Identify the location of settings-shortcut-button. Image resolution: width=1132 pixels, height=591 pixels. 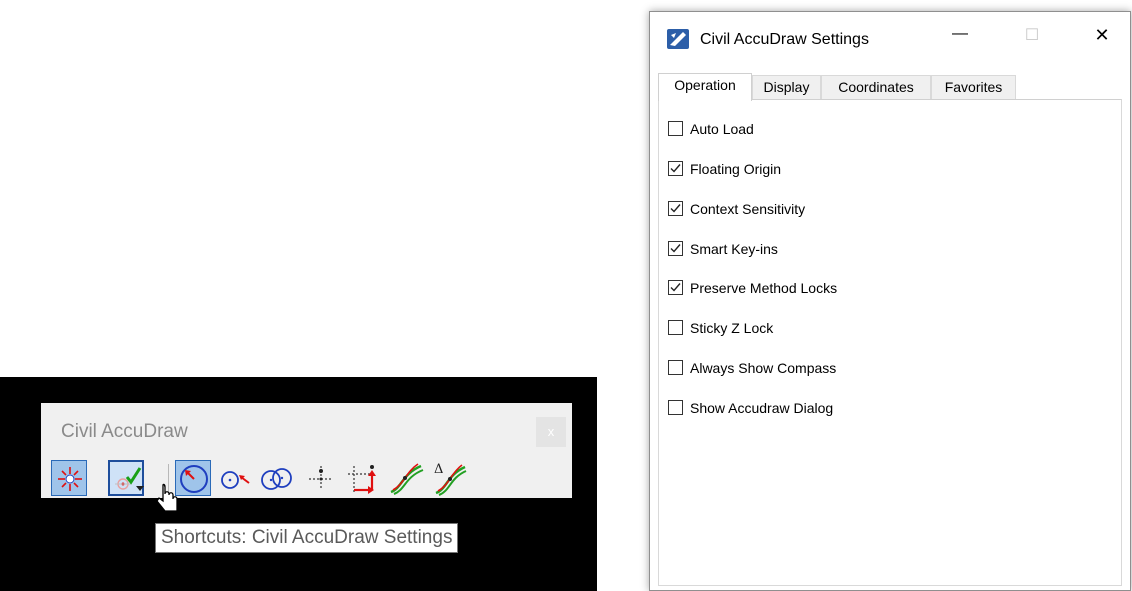
(126, 478).